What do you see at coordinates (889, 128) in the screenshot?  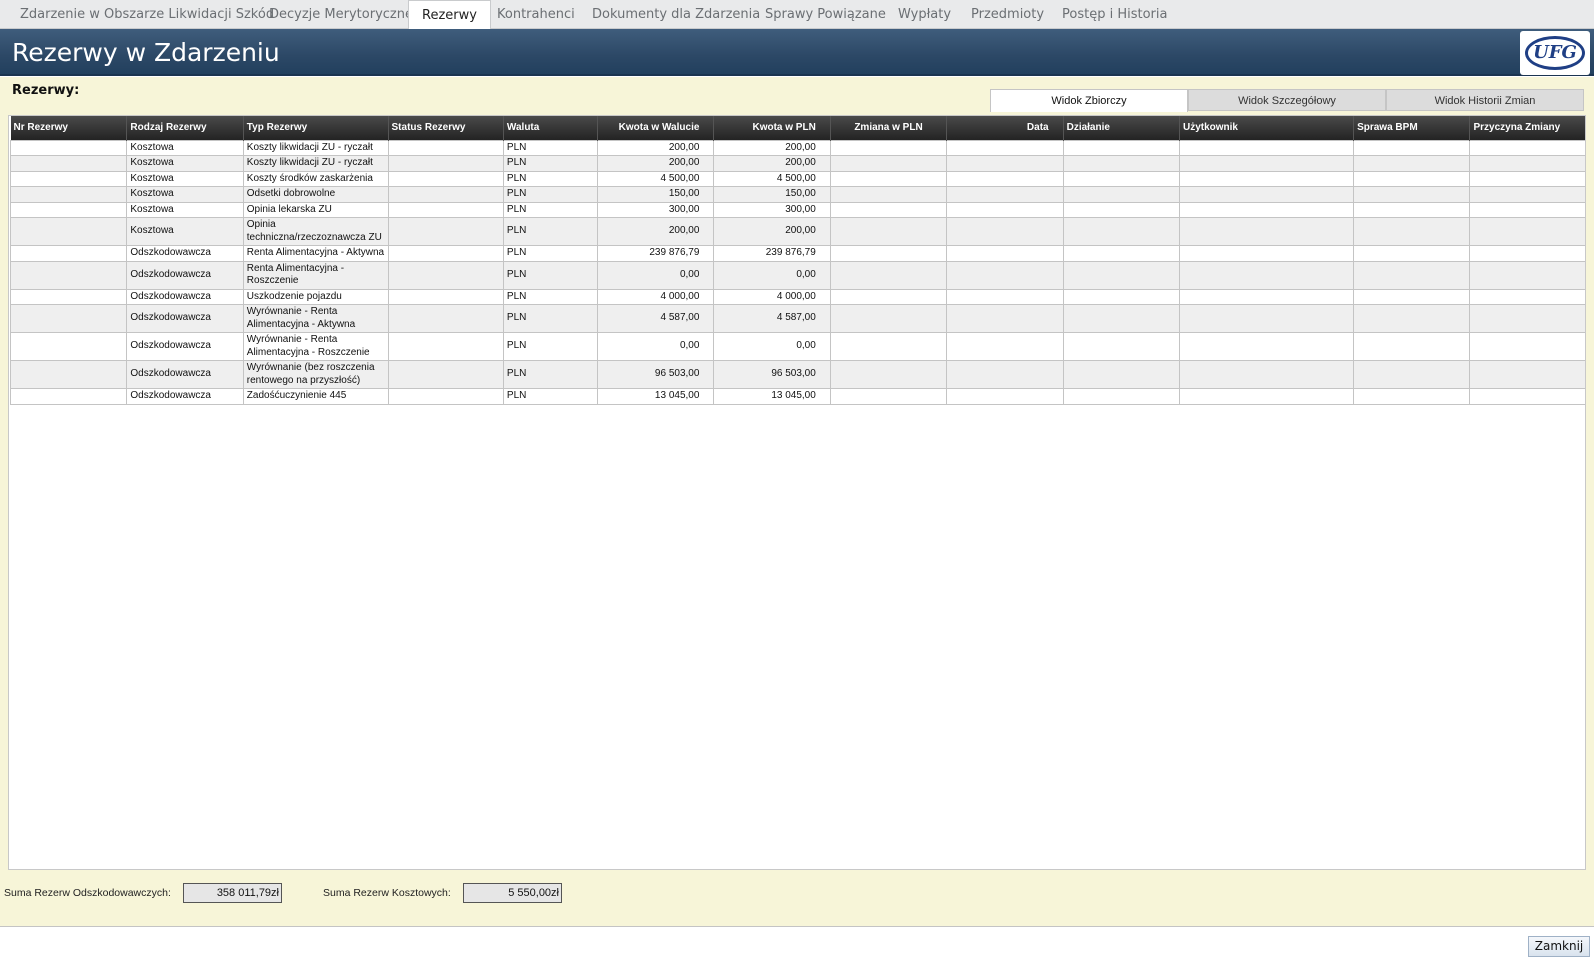 I see `column-header: Zmiana w PLN` at bounding box center [889, 128].